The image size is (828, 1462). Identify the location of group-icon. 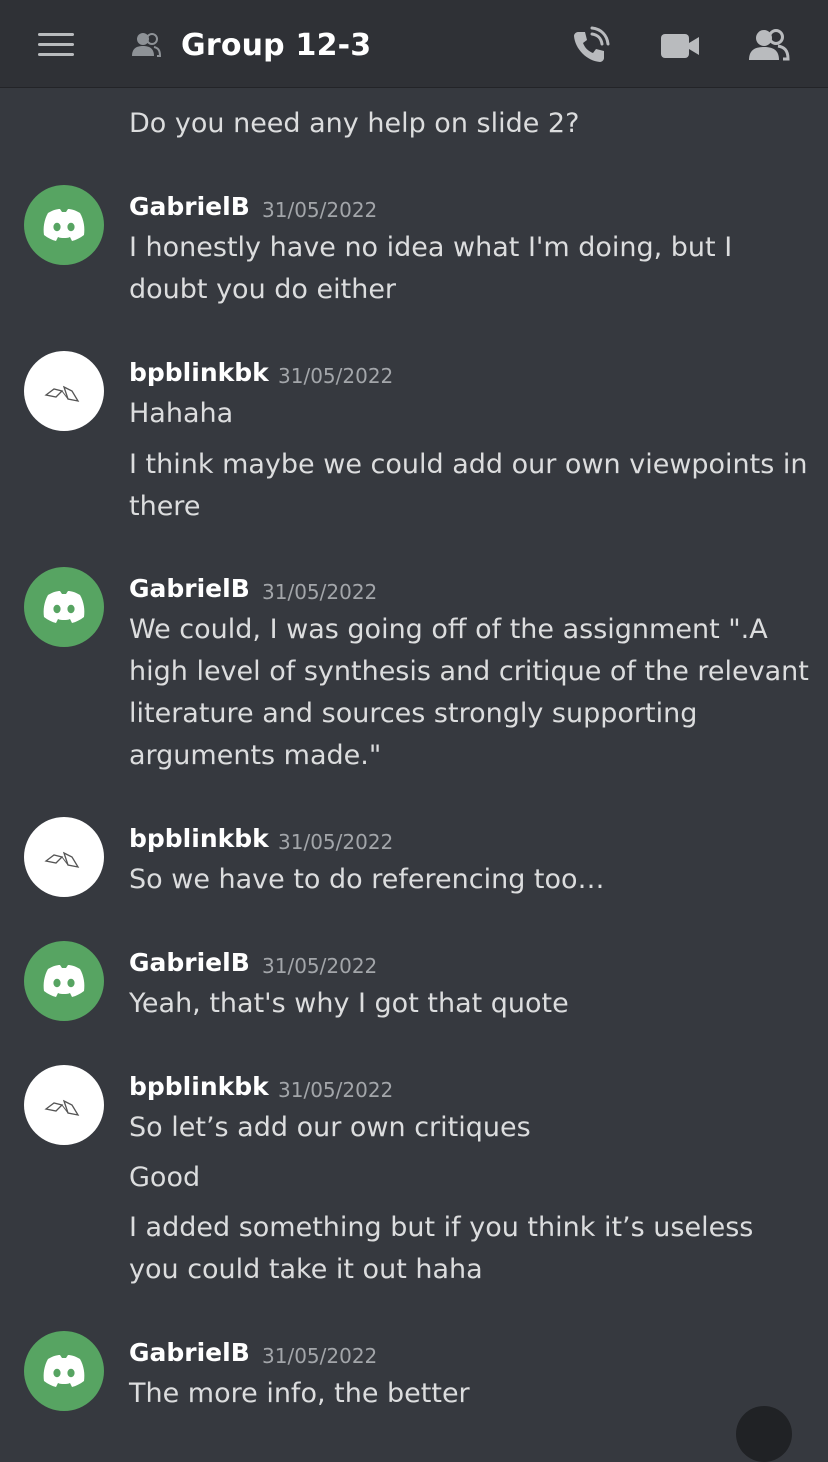
(147, 45).